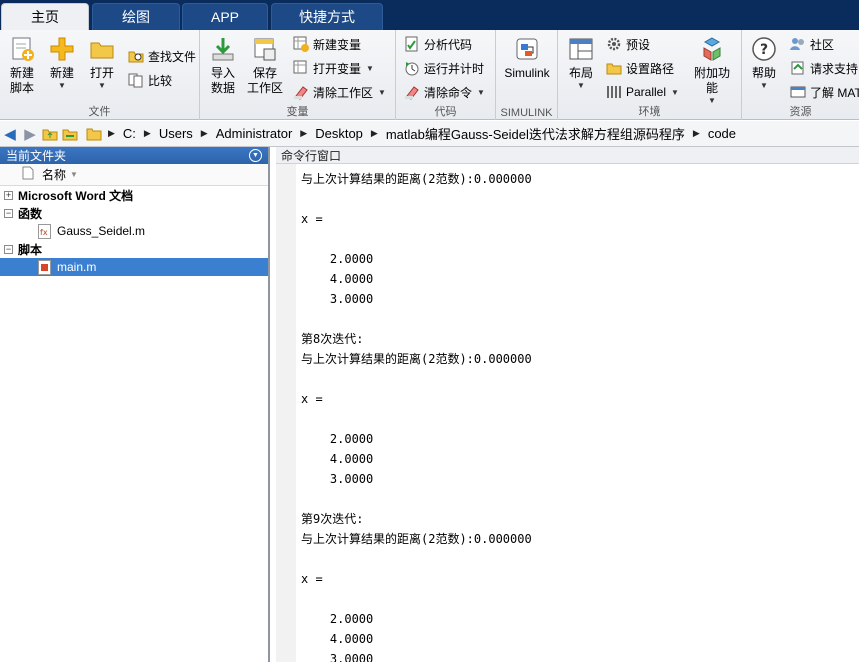 This screenshot has height=662, width=859. I want to click on breadcrumb-drive: C:, so click(129, 133).